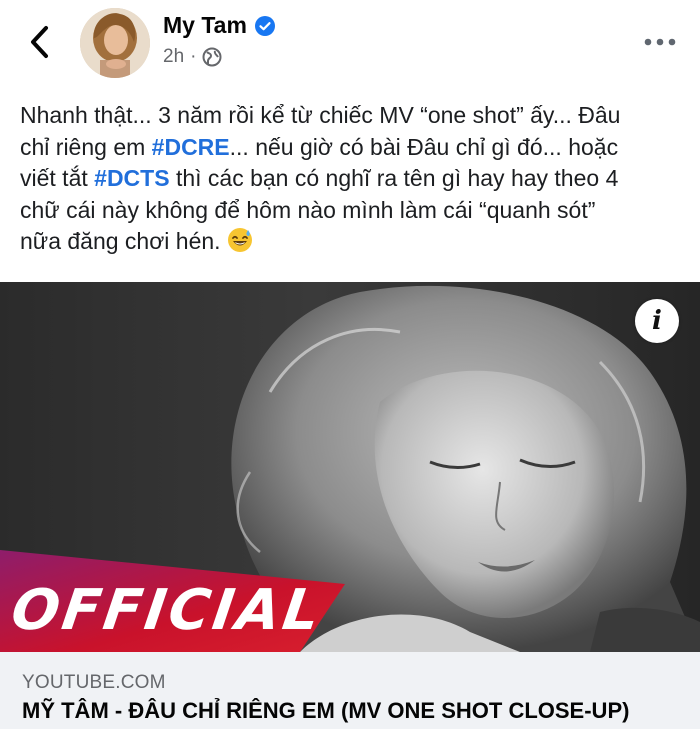 This screenshot has height=729, width=700. What do you see at coordinates (131, 178) in the screenshot?
I see `hashtag-dcts: #DCTS` at bounding box center [131, 178].